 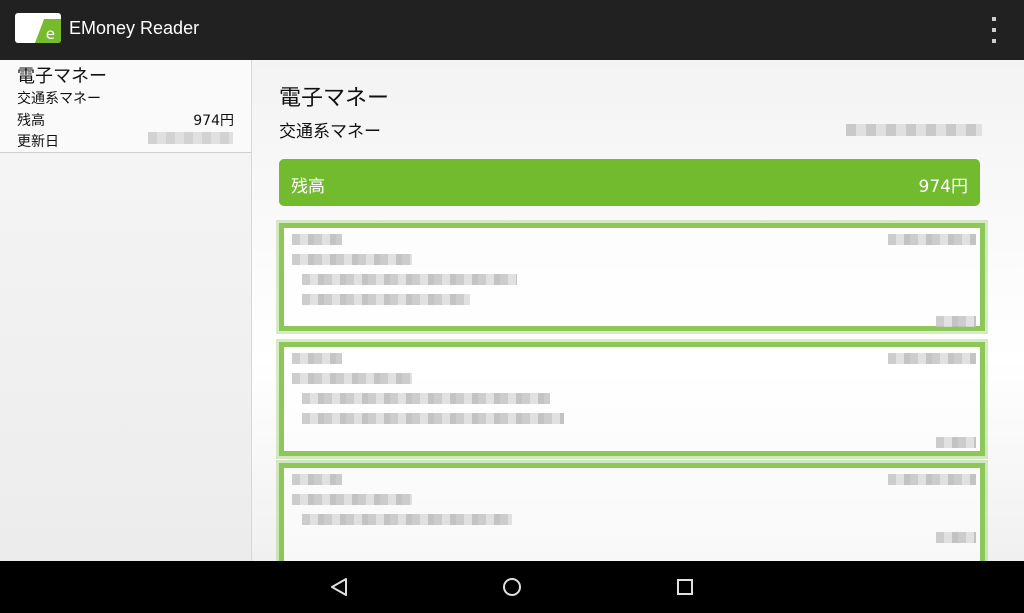 I want to click on system-navigation-bar, so click(x=512, y=587).